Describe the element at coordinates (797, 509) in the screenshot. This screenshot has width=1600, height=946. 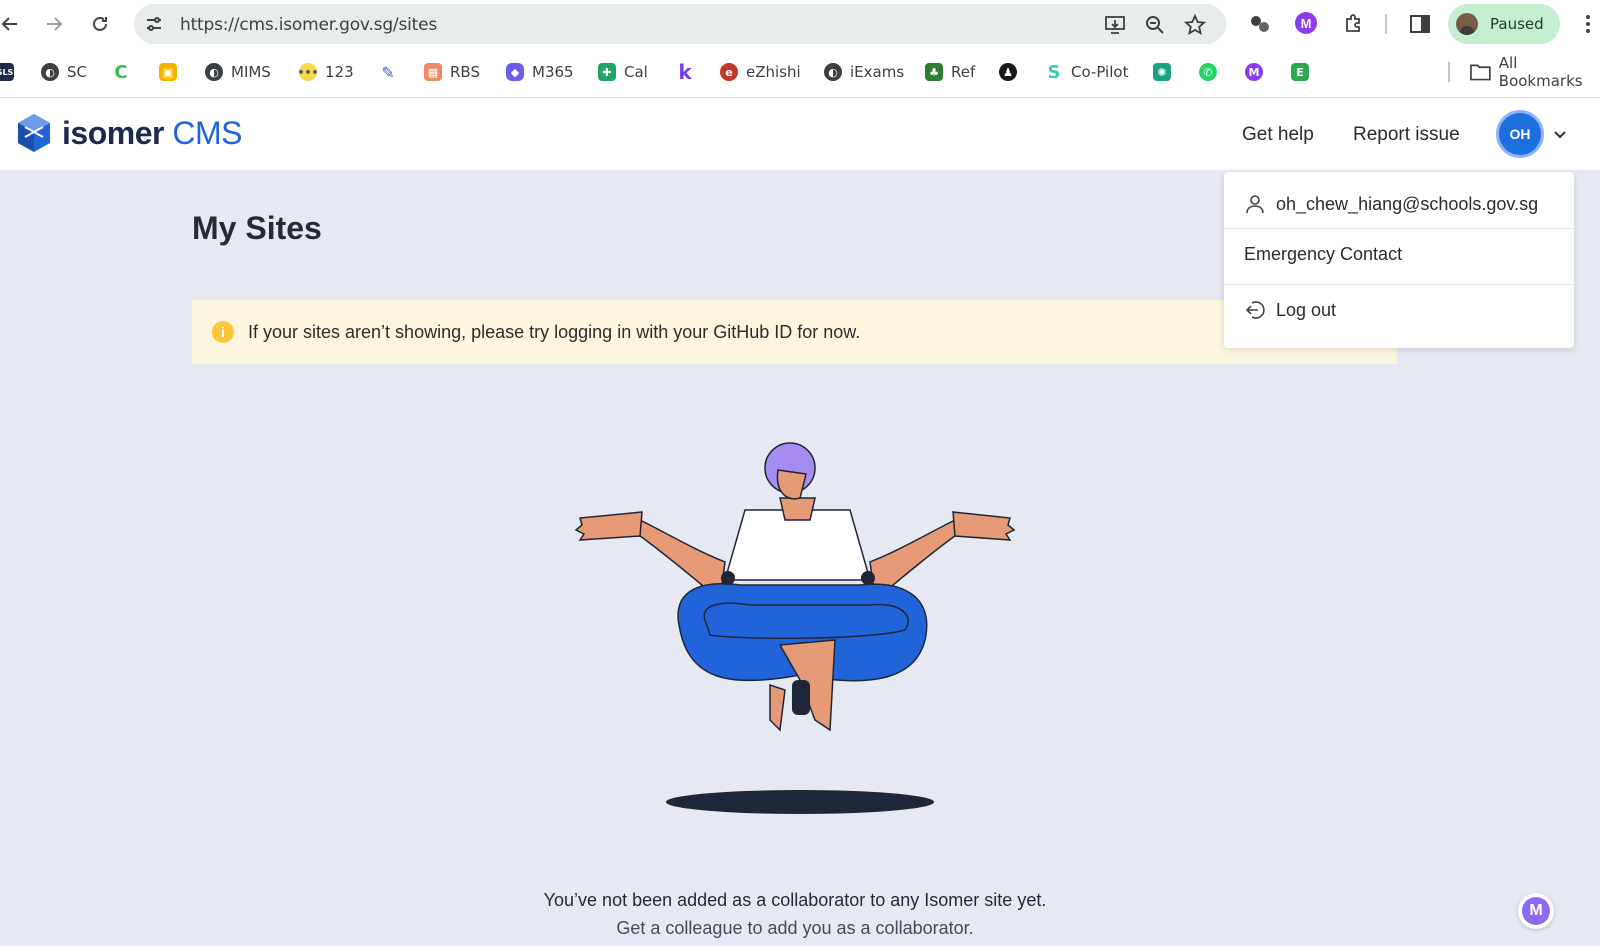
I see `neck` at that location.